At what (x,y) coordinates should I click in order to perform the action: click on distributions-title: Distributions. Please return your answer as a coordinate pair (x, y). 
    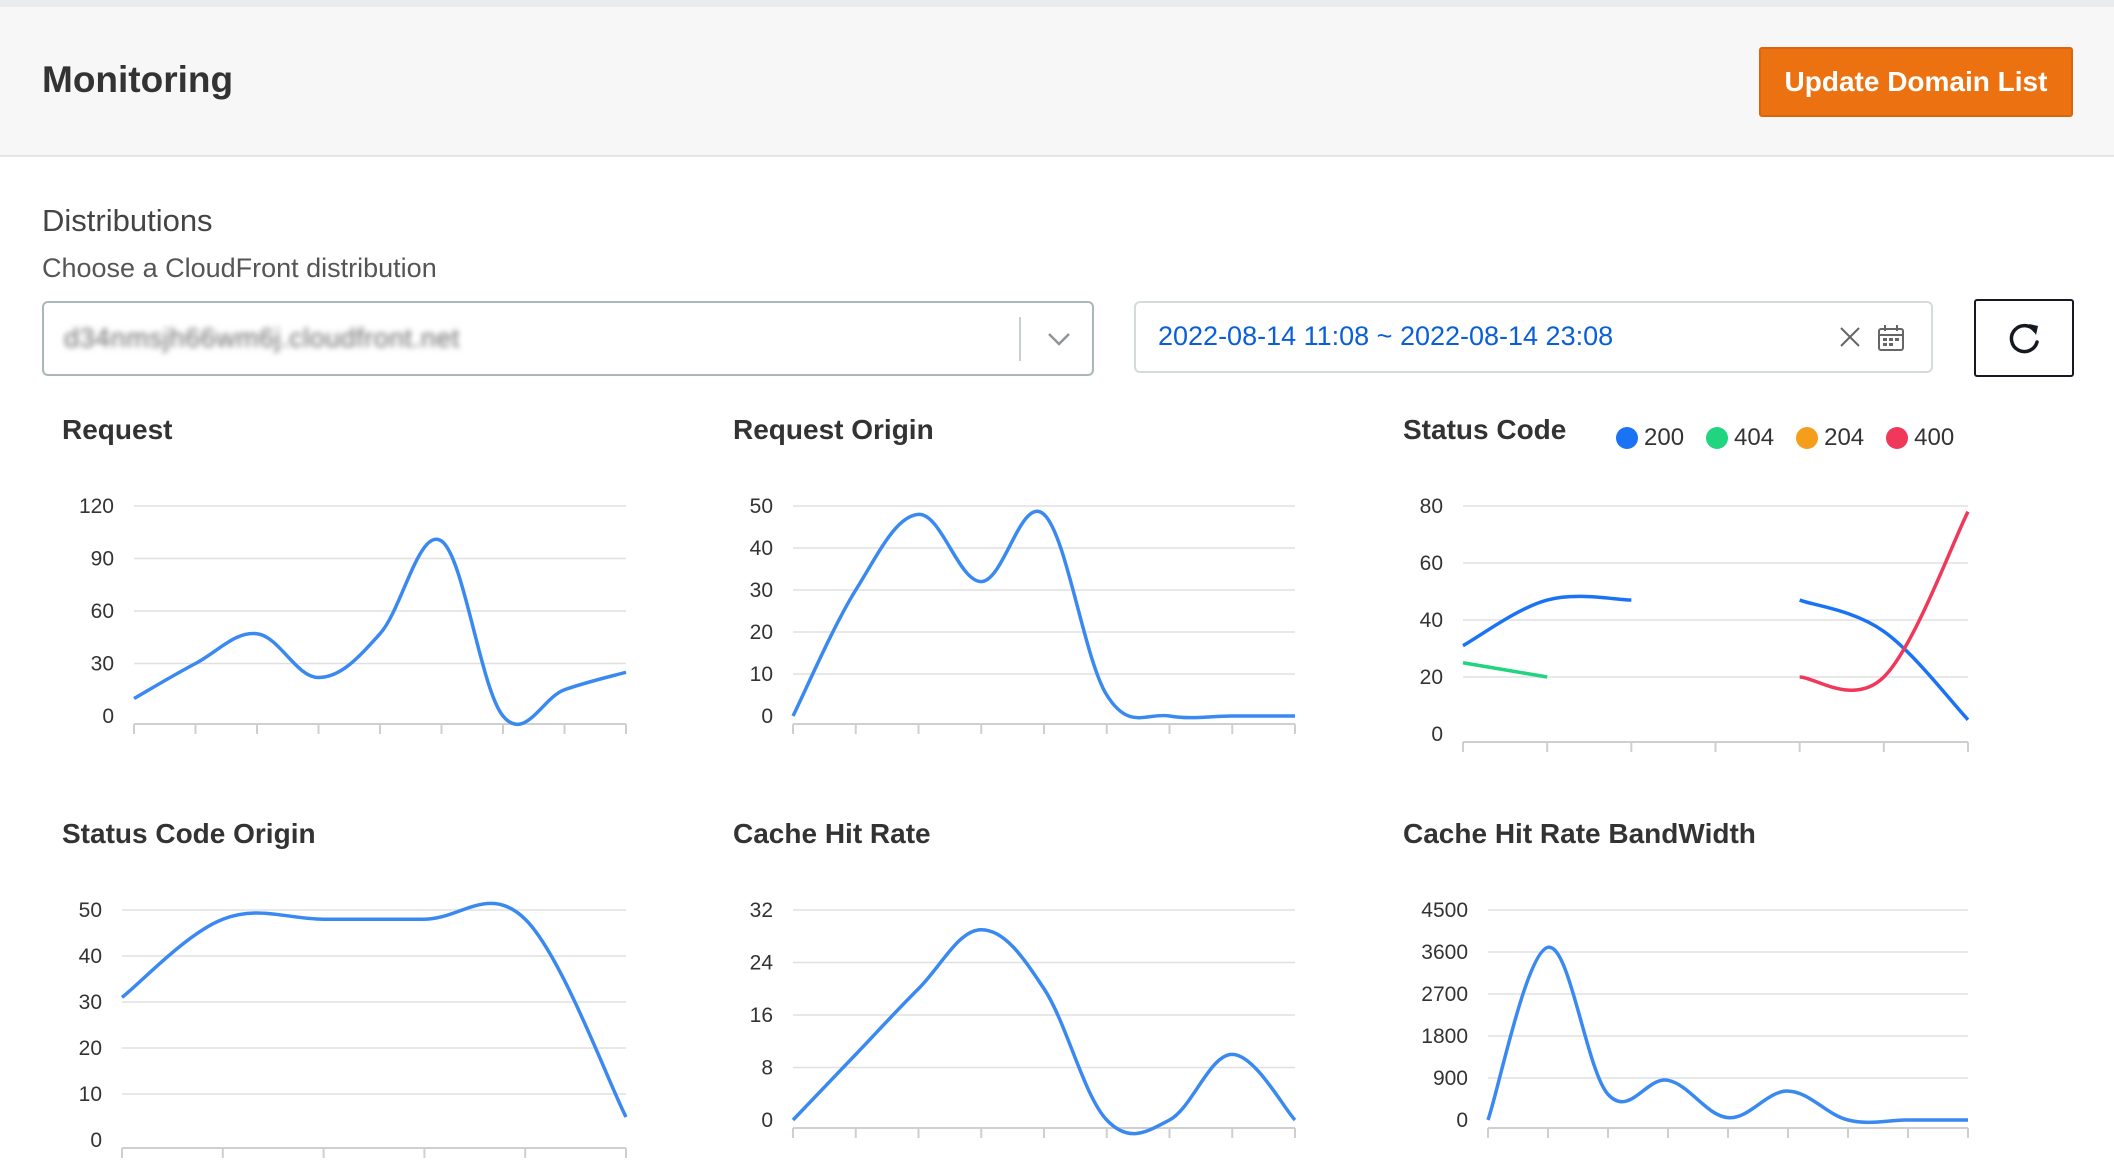
    Looking at the image, I should click on (127, 220).